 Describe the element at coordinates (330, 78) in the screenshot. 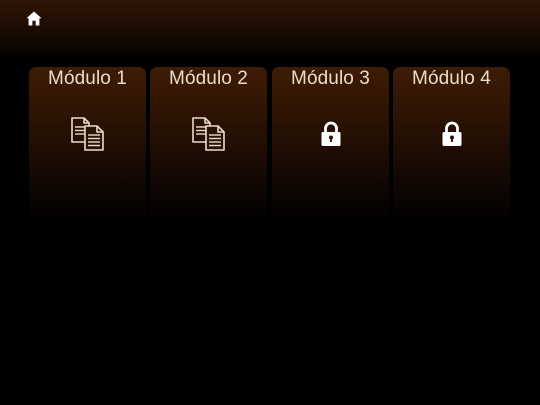

I see `module-title: Módulo 3` at that location.